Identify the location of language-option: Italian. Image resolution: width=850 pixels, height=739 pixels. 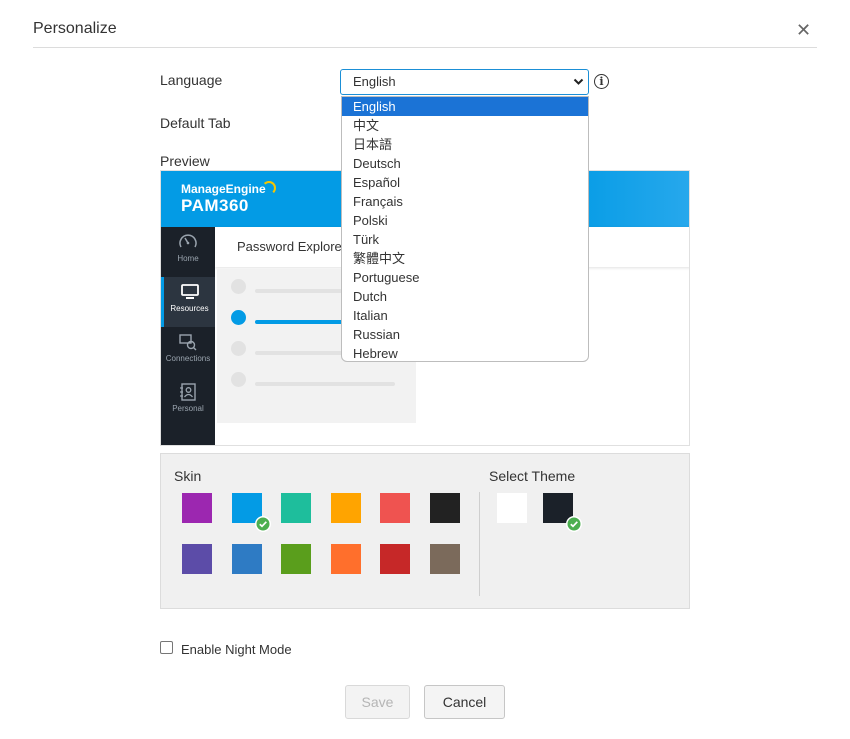
(465, 315).